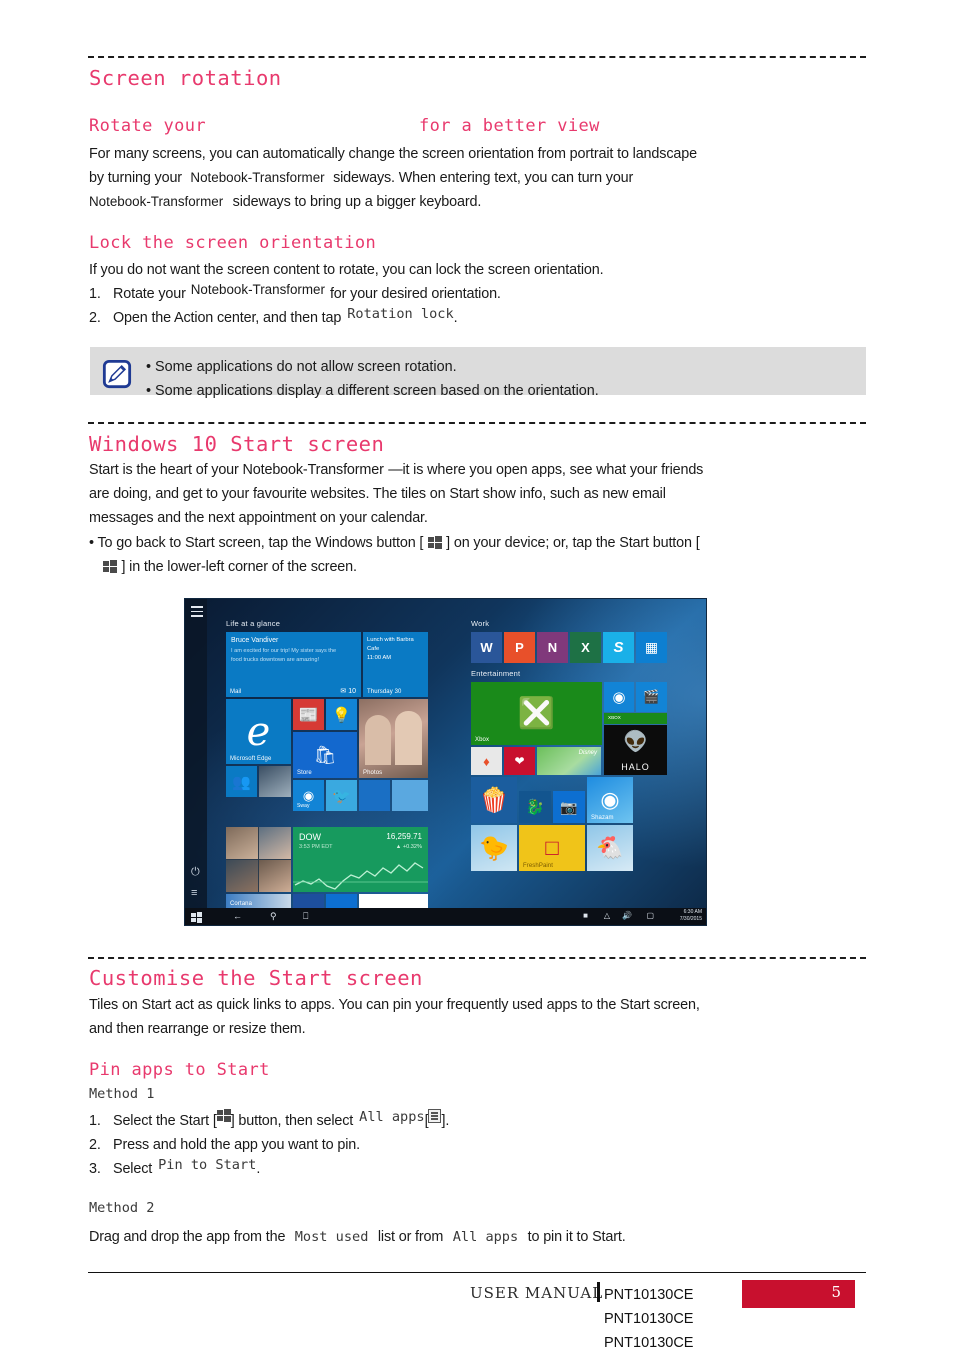  I want to click on tile-camera: 📷, so click(569, 807).